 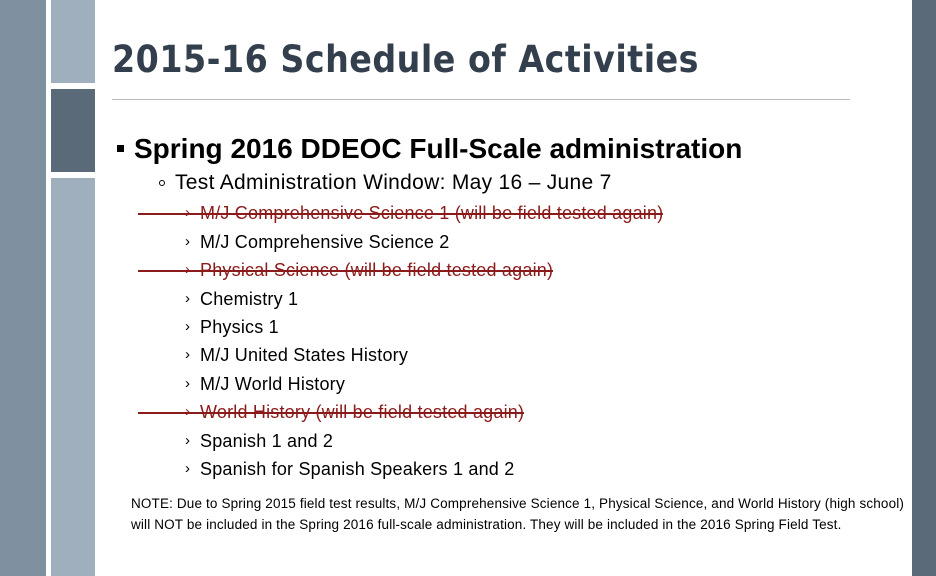 I want to click on right-accent-bar, so click(x=924, y=288).